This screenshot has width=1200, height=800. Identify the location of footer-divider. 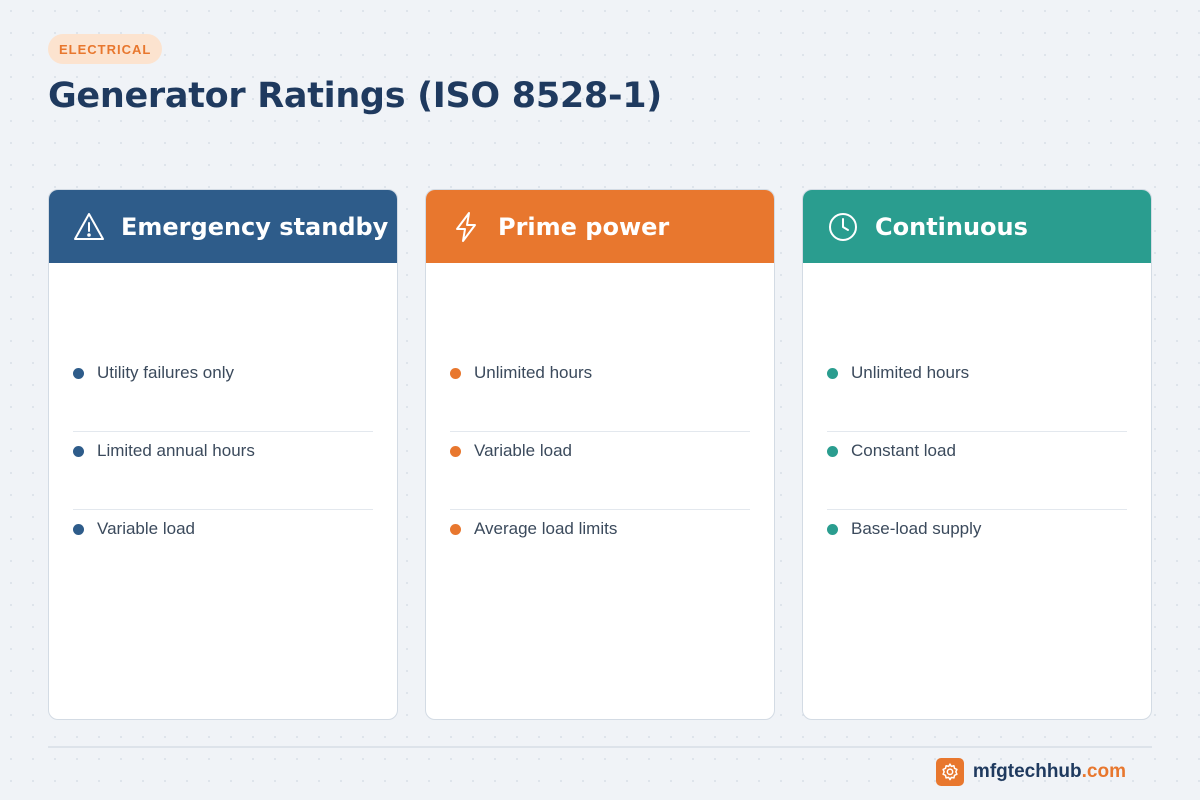
(600, 747).